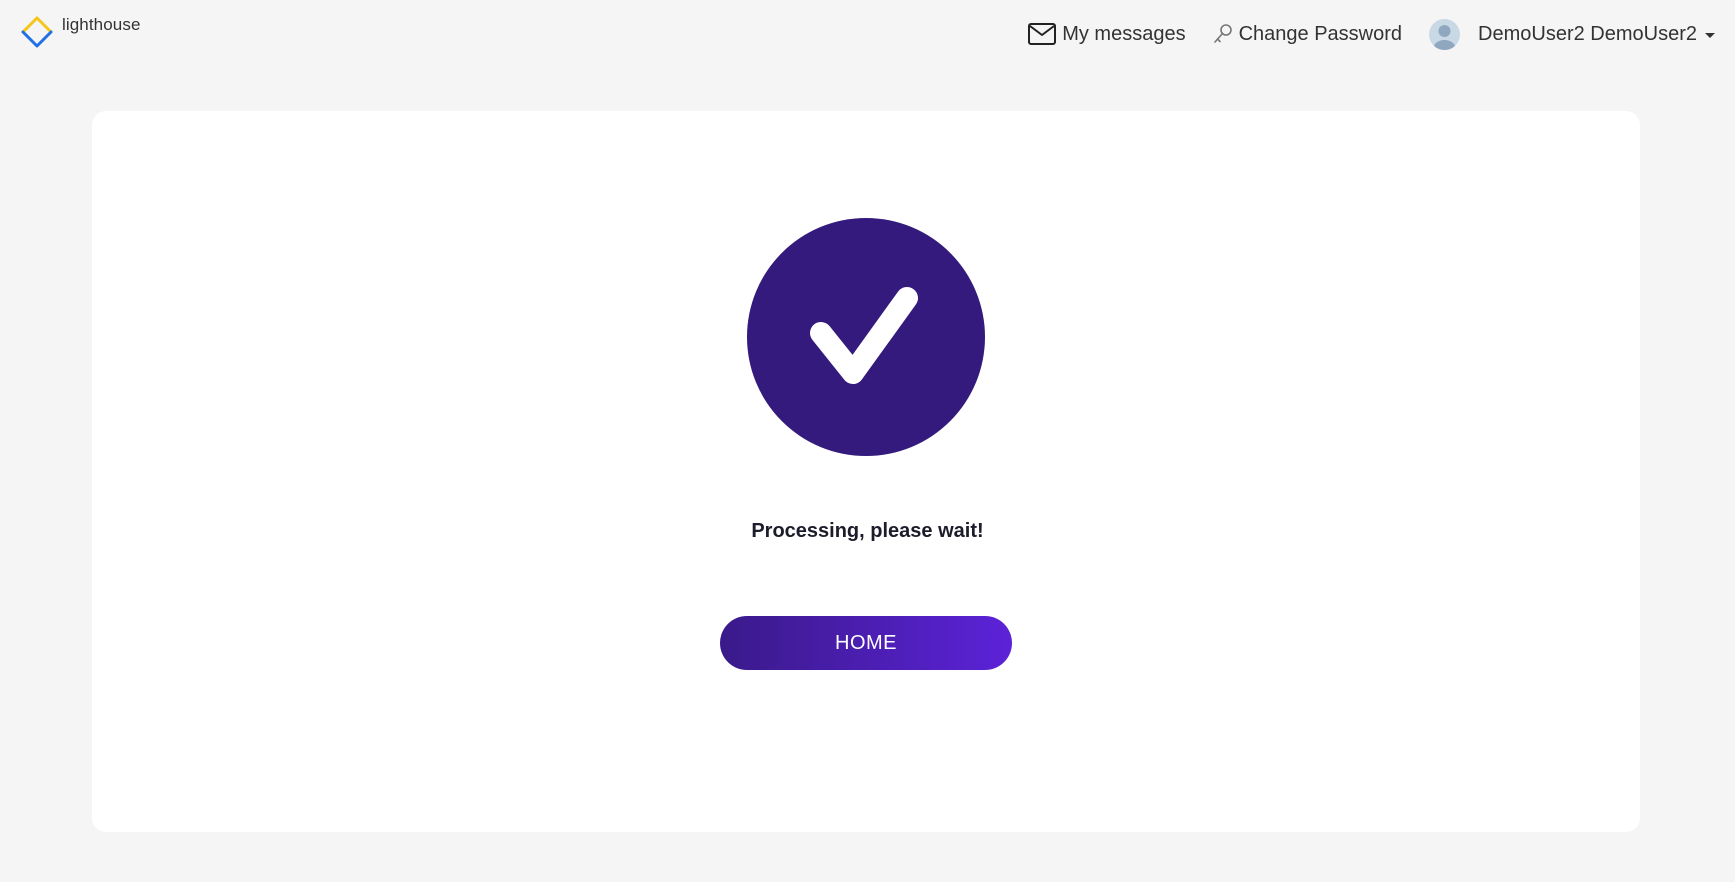  What do you see at coordinates (1320, 33) in the screenshot?
I see `change-password-label: Change Password` at bounding box center [1320, 33].